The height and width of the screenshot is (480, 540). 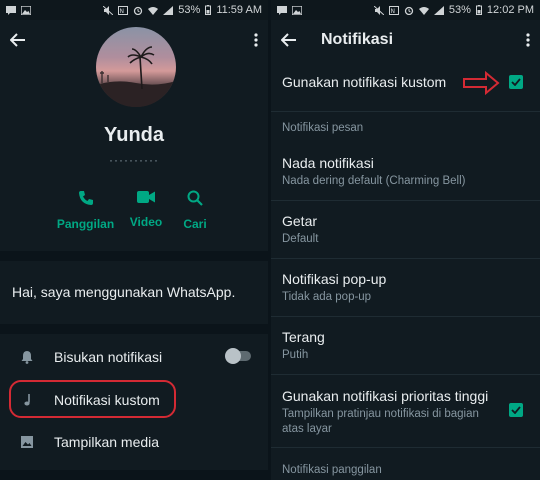 I want to click on contact-actions: Panggilan Video Cari, so click(x=134, y=210).